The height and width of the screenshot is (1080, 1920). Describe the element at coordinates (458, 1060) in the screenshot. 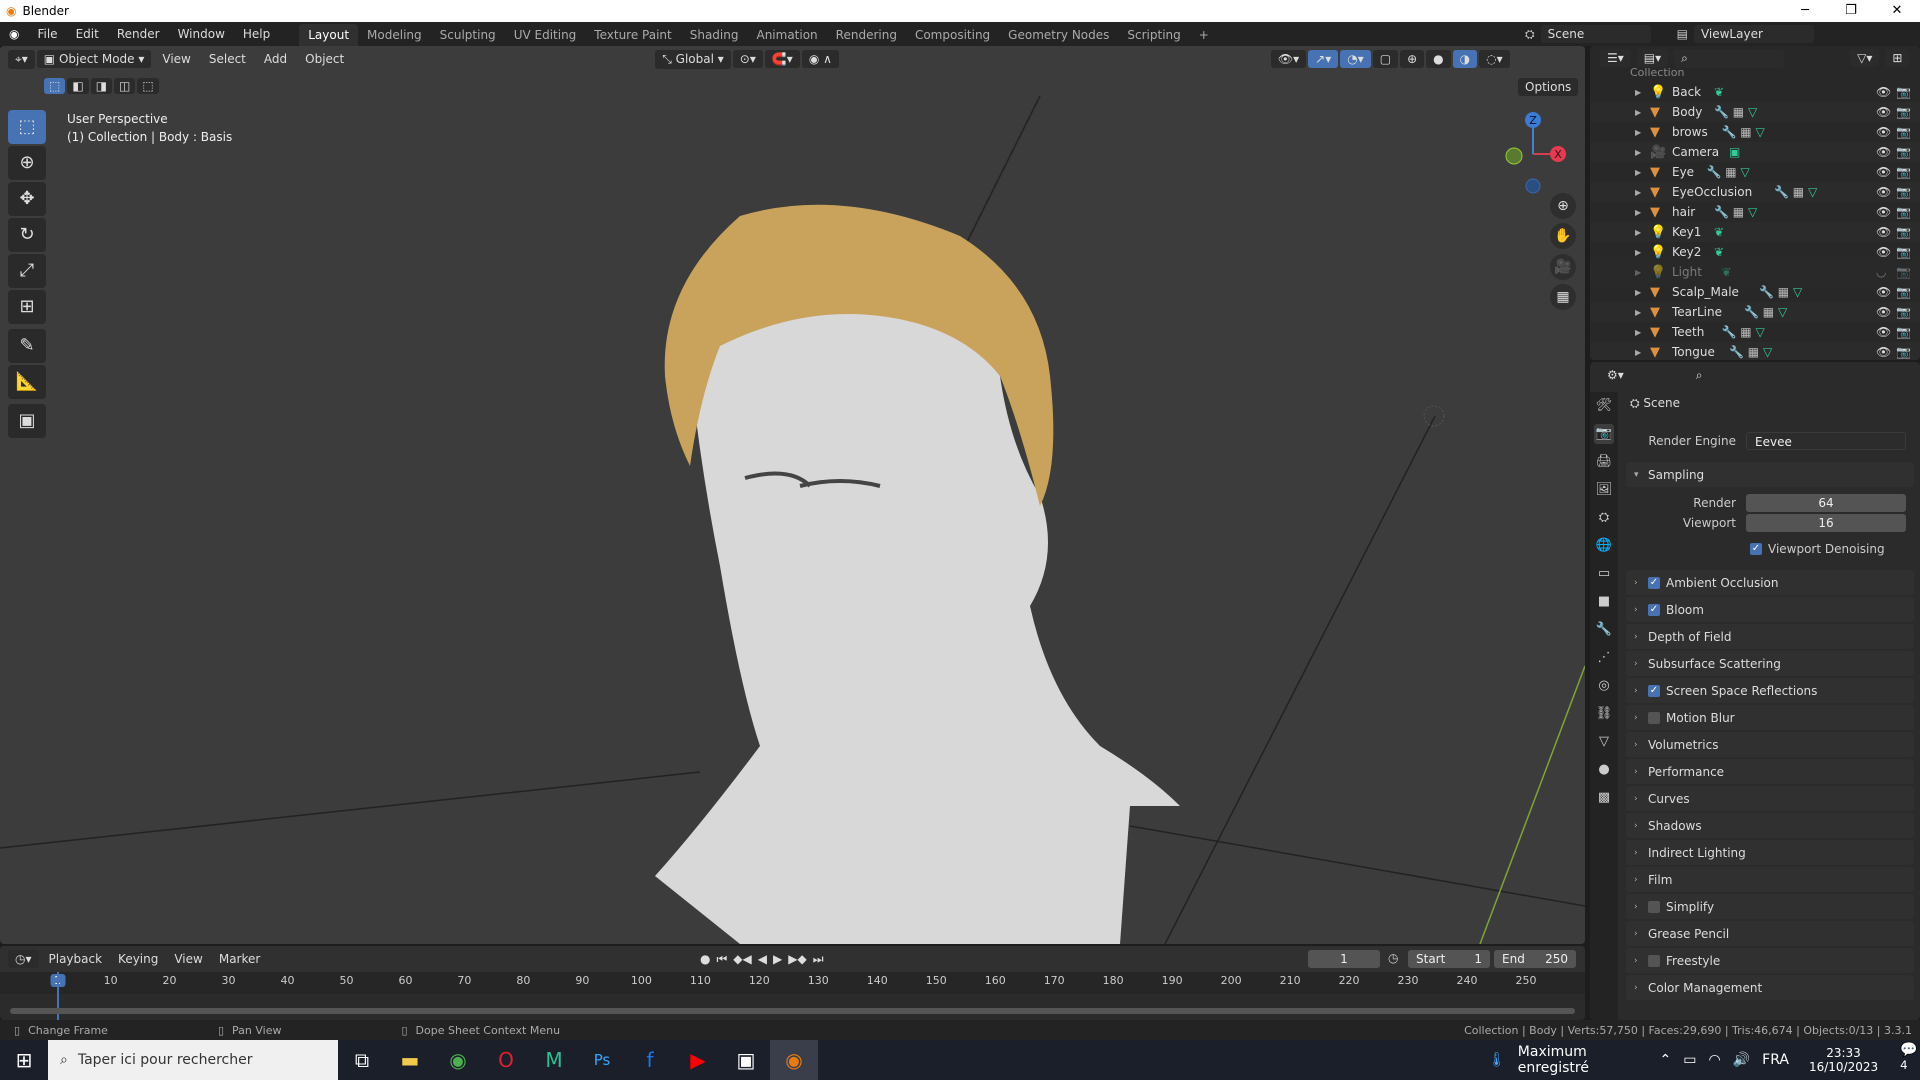

I see `chrome-icon: ◉` at that location.